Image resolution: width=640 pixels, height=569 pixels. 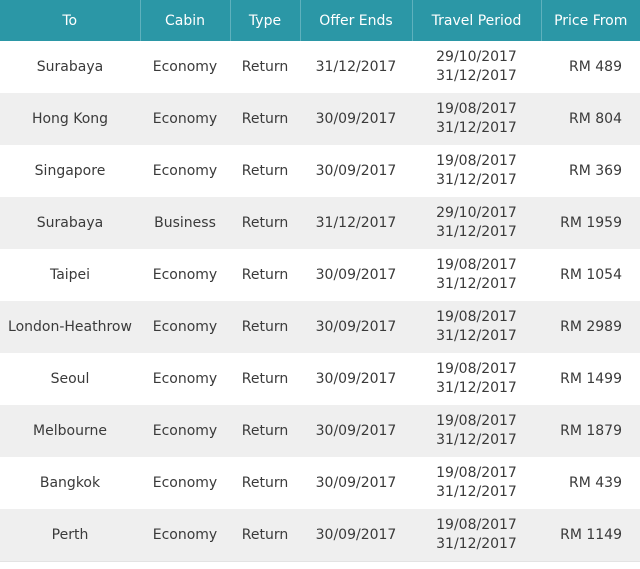 What do you see at coordinates (185, 20) in the screenshot?
I see `header-cabin: Cabin` at bounding box center [185, 20].